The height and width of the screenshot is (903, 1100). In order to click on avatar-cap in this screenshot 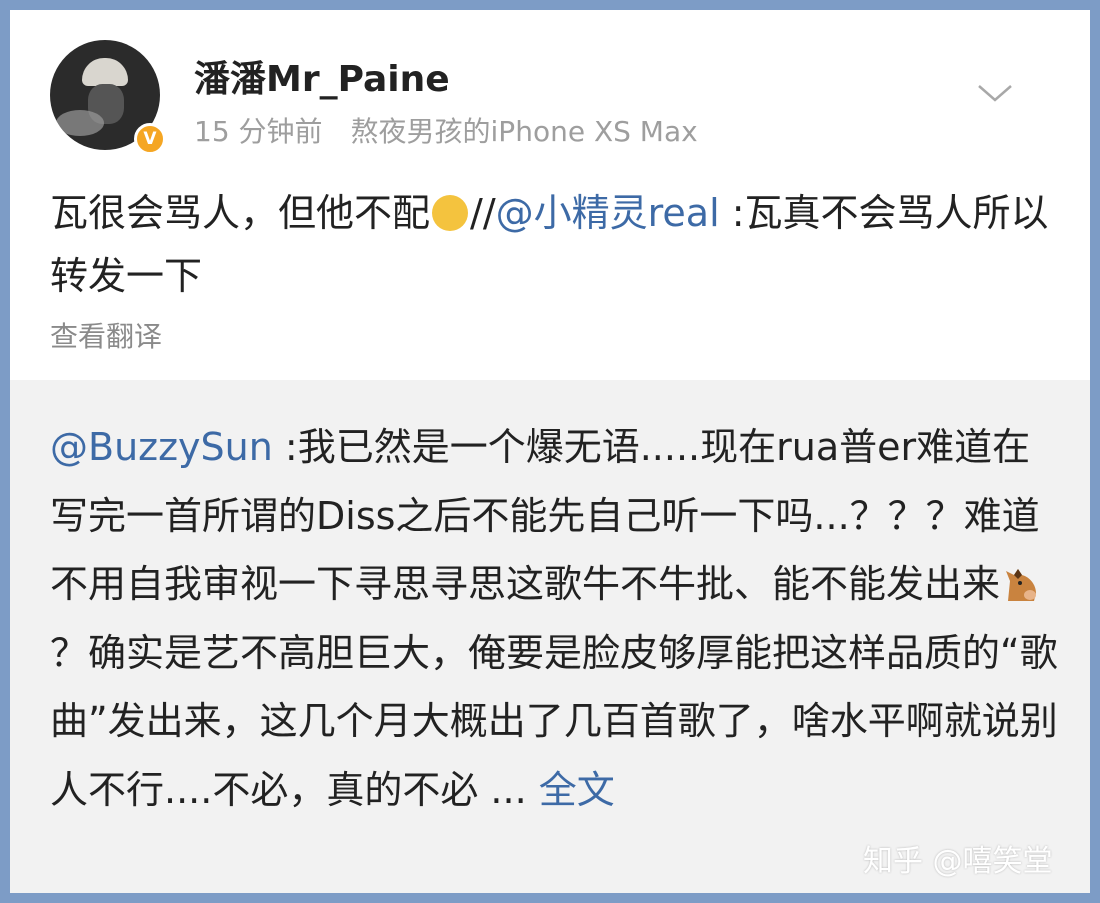, I will do `click(105, 72)`.